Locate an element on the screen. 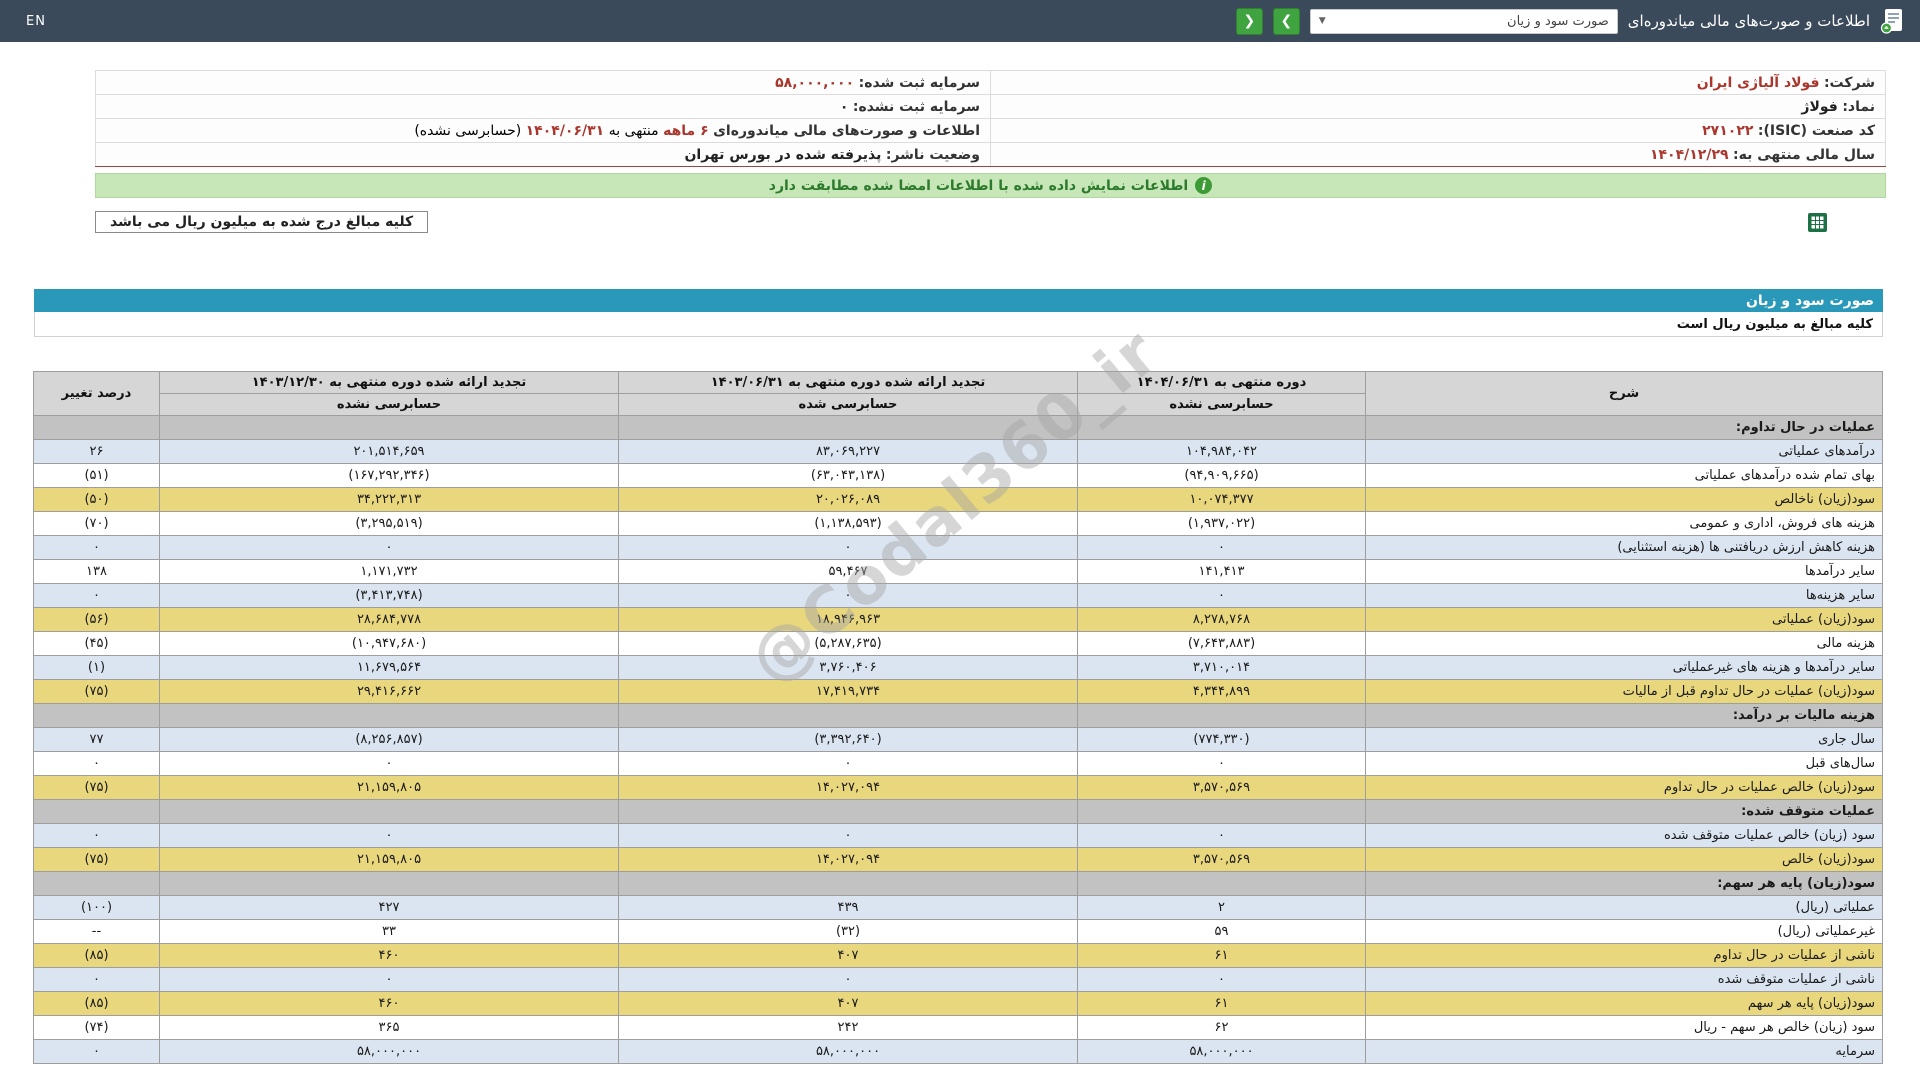 The height and width of the screenshot is (1080, 1920). info-row: نماد: فولاژ سرمایه ثبت نشده: ۰ is located at coordinates (990, 106).